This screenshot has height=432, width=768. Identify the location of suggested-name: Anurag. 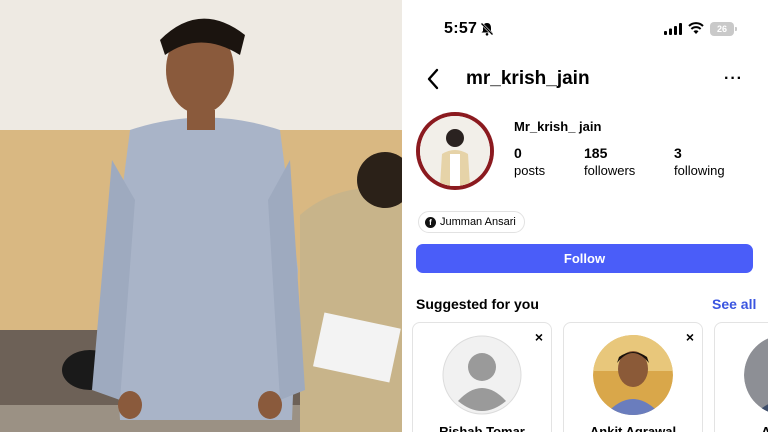
(764, 428).